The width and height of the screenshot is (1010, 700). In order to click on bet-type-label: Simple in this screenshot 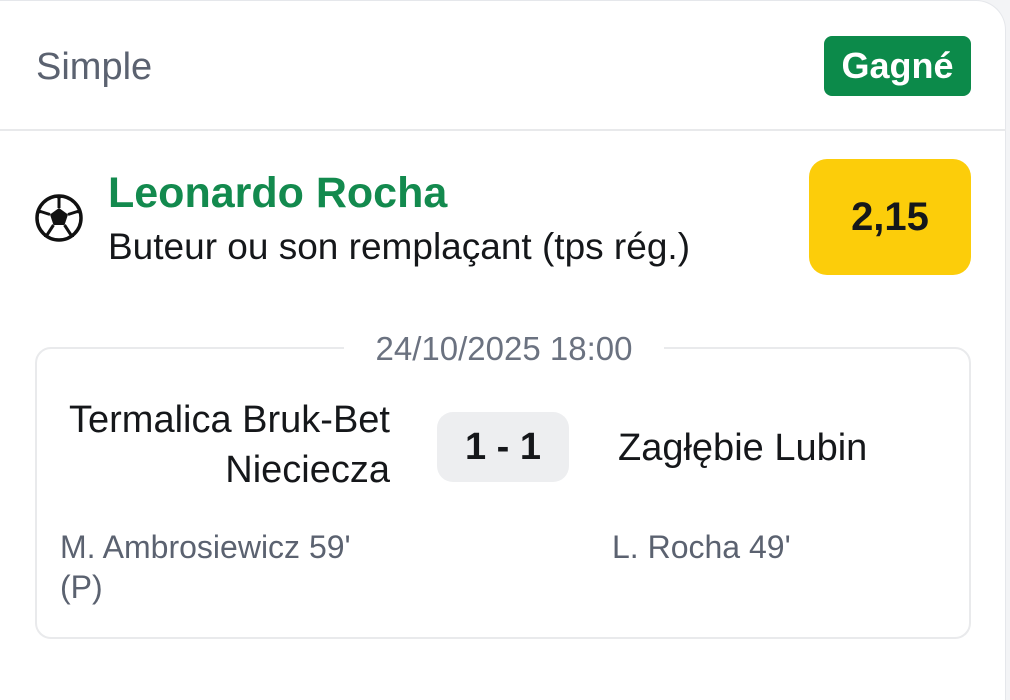, I will do `click(94, 67)`.